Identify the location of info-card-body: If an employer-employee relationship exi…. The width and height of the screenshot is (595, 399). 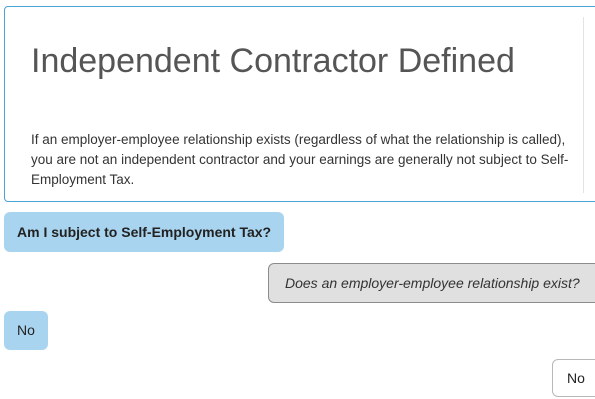
(300, 159).